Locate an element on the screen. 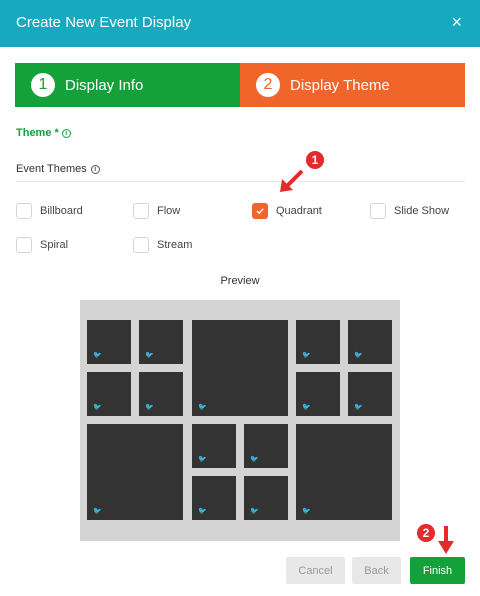 The height and width of the screenshot is (596, 480). dialog-header: Create New Event Display × is located at coordinates (240, 23).